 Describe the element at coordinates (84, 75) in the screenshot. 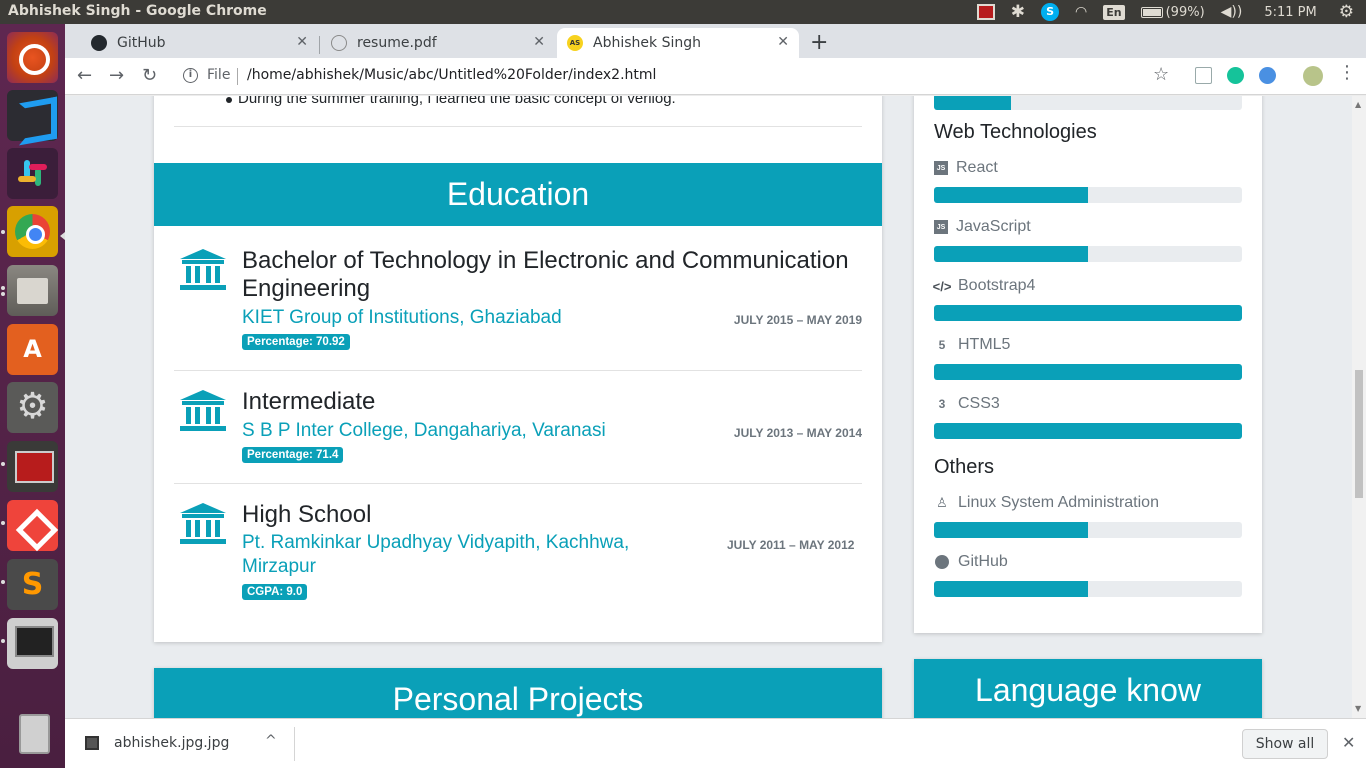

I see `back-icon: ←` at that location.